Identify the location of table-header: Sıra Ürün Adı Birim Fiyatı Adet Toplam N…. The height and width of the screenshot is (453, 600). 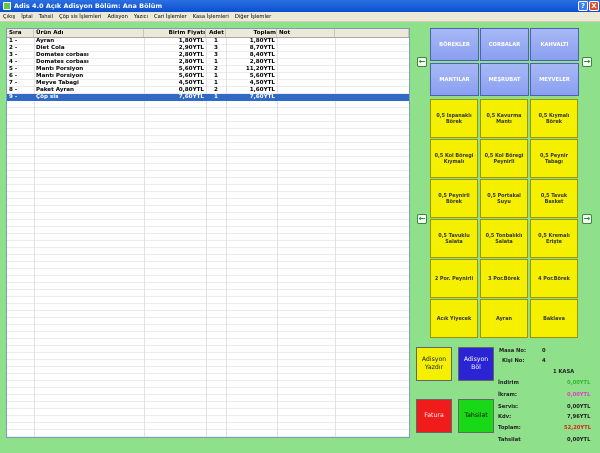
(208, 33).